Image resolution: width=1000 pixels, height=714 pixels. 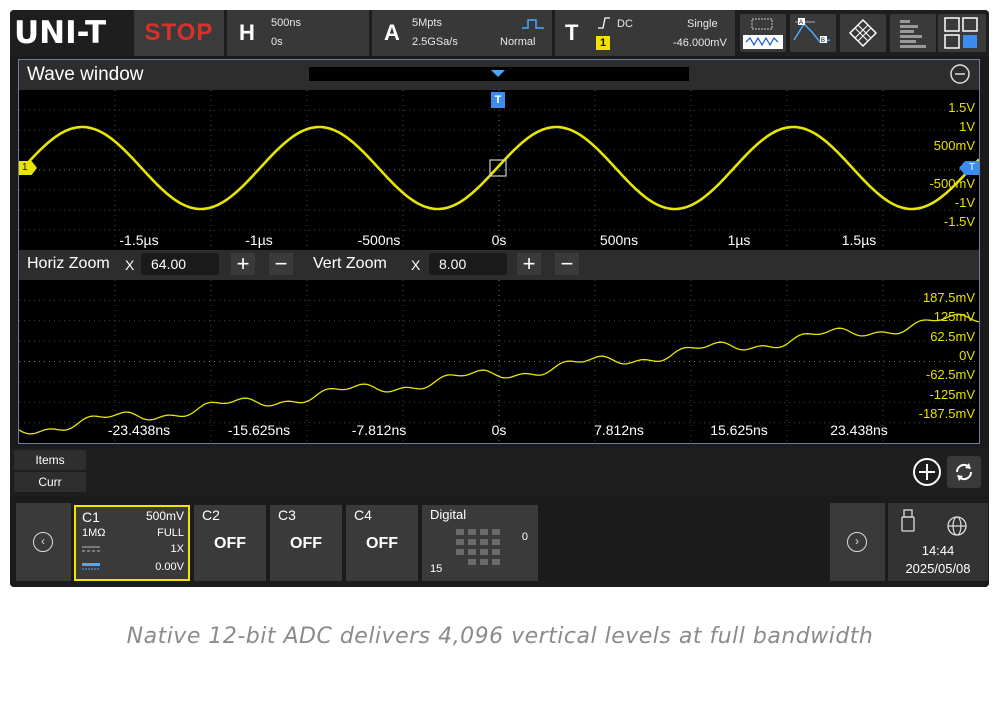 What do you see at coordinates (50, 482) in the screenshot?
I see `curr-button: Curr` at bounding box center [50, 482].